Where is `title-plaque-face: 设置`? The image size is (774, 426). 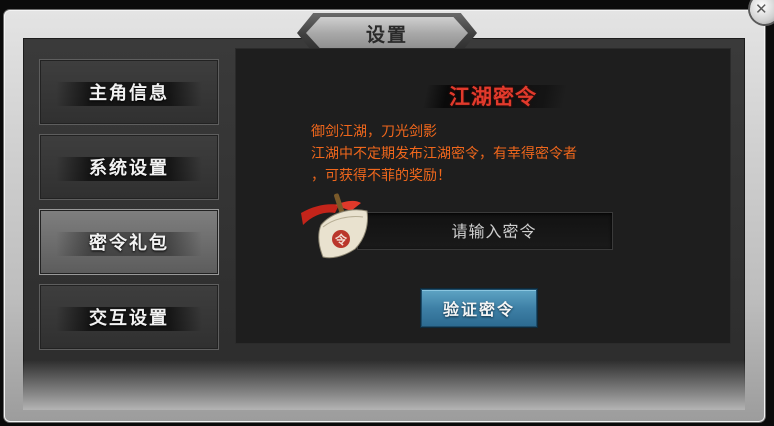 title-plaque-face: 设置 is located at coordinates (387, 33).